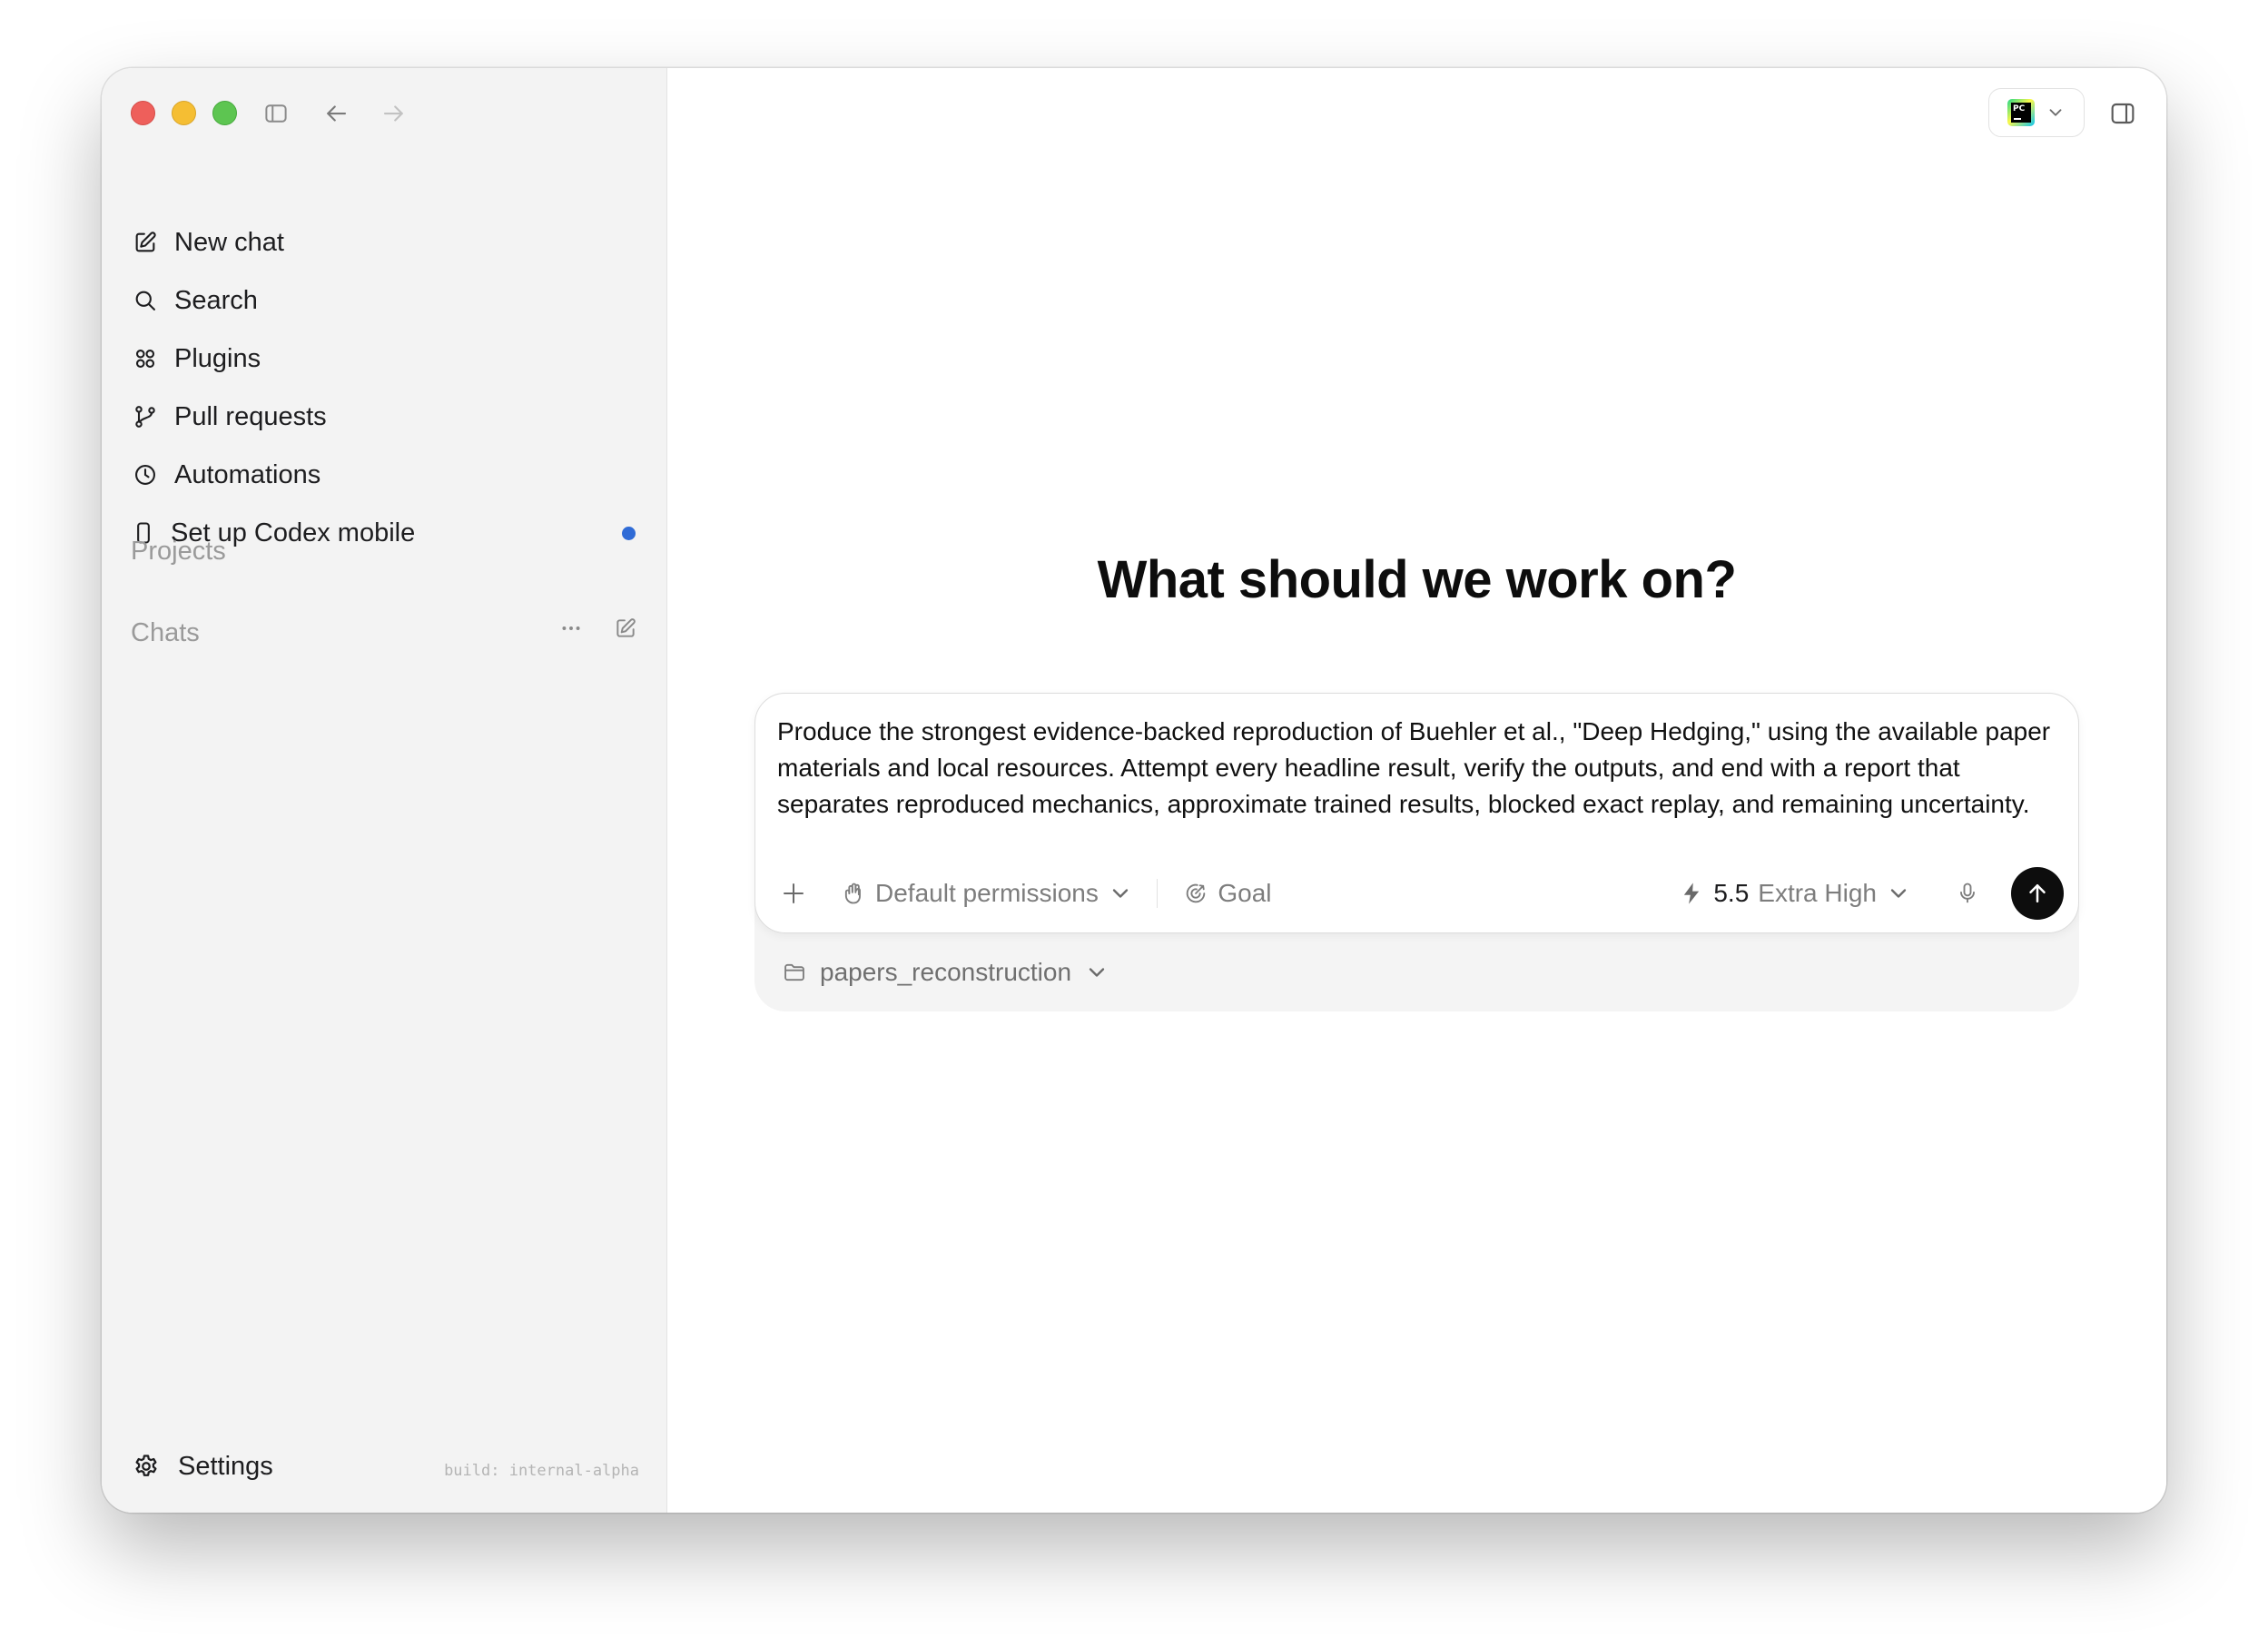  I want to click on arrow-up-icon, so click(2037, 893).